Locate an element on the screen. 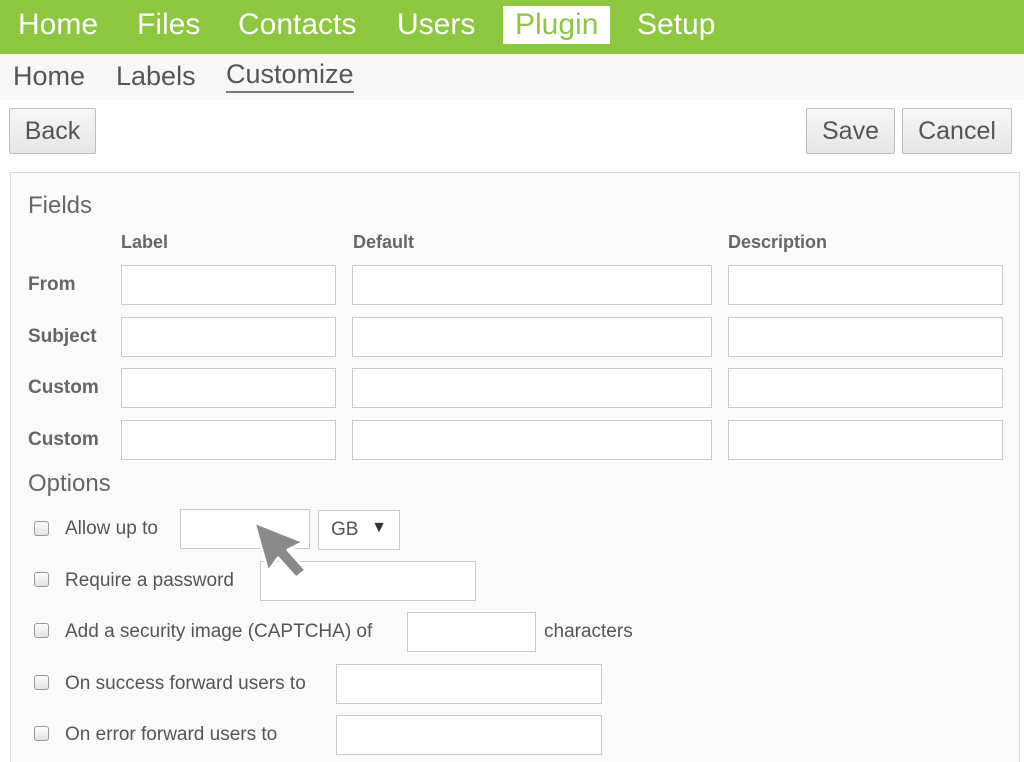 This screenshot has width=1024, height=762. row-label-subject: Subject is located at coordinates (62, 336).